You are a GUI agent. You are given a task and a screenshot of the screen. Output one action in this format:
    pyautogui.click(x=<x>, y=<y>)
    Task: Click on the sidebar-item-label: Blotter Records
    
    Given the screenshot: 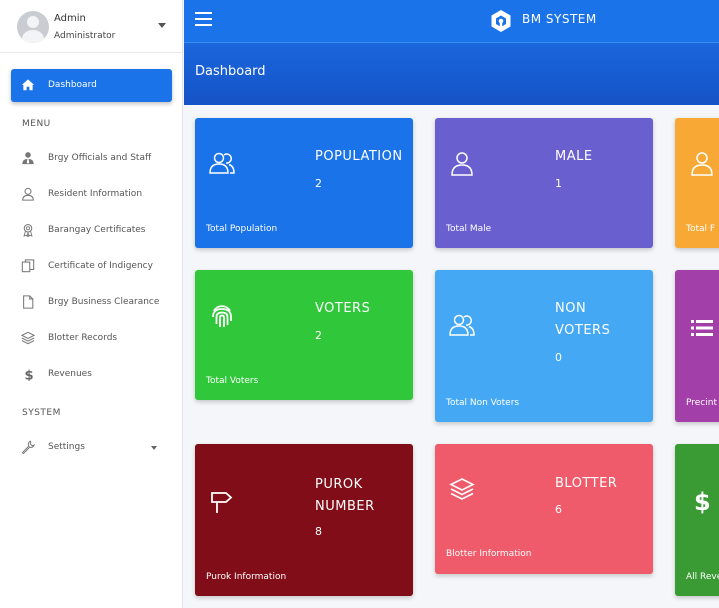 What is the action you would take?
    pyautogui.click(x=83, y=338)
    